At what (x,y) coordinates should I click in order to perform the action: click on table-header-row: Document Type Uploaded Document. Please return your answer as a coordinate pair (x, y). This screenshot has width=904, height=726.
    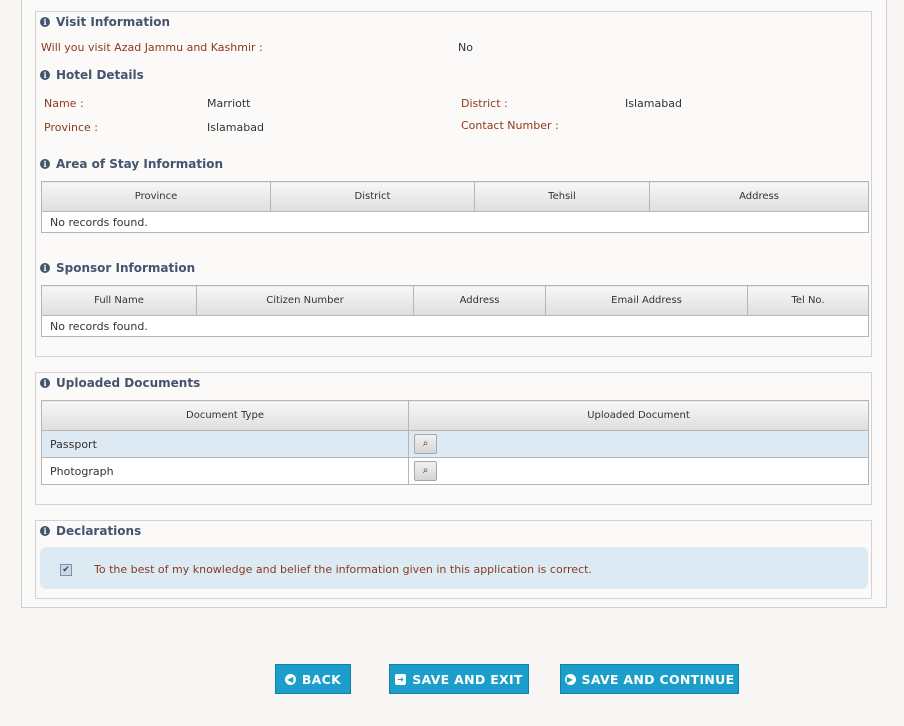
    Looking at the image, I should click on (455, 415).